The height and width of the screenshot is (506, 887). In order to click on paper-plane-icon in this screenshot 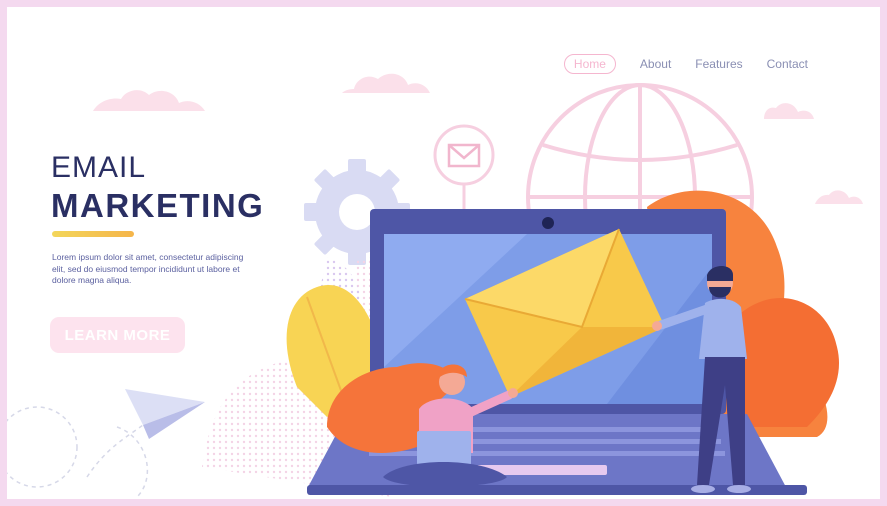, I will do `click(145, 433)`.